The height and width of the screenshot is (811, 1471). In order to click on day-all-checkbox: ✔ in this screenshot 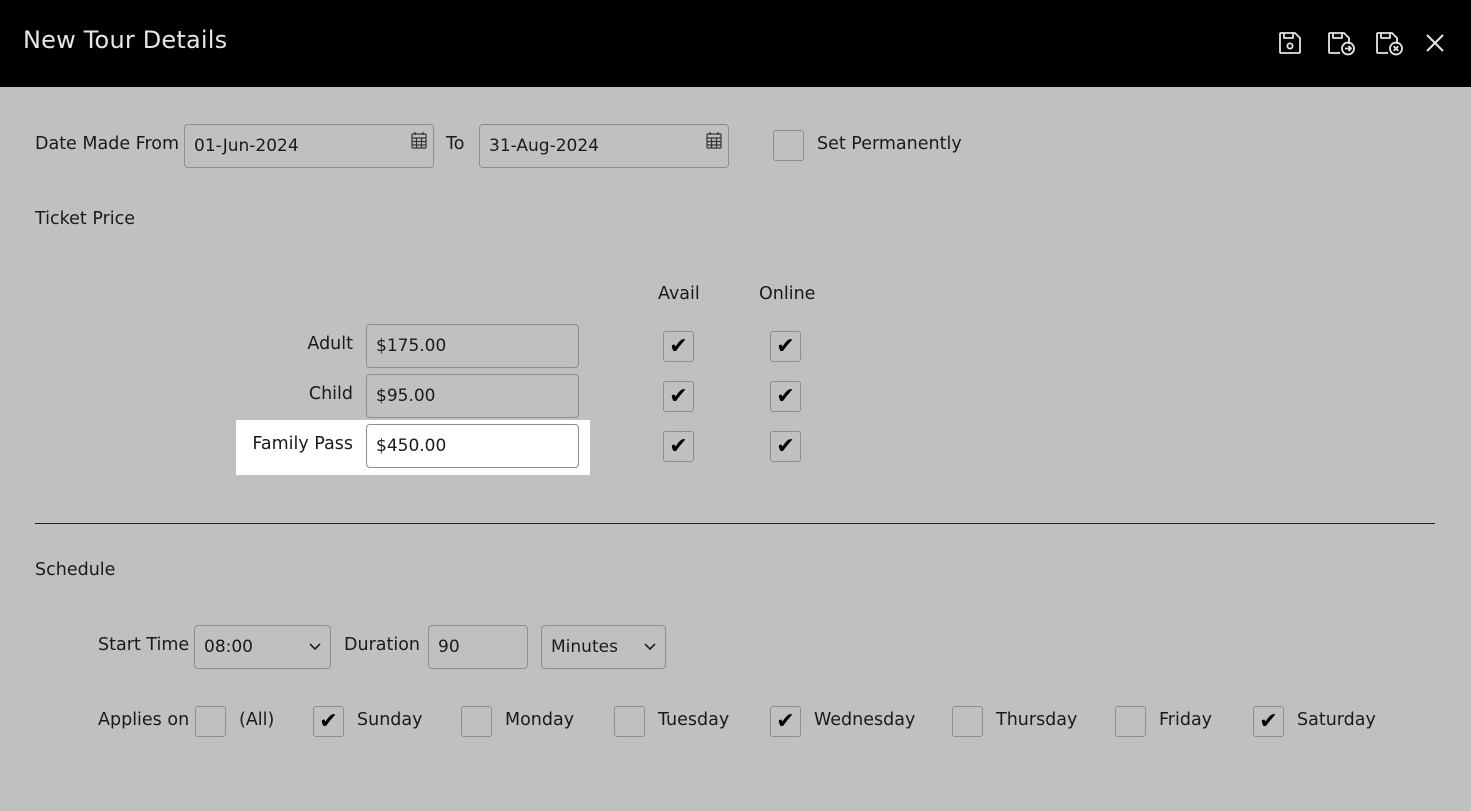, I will do `click(210, 721)`.